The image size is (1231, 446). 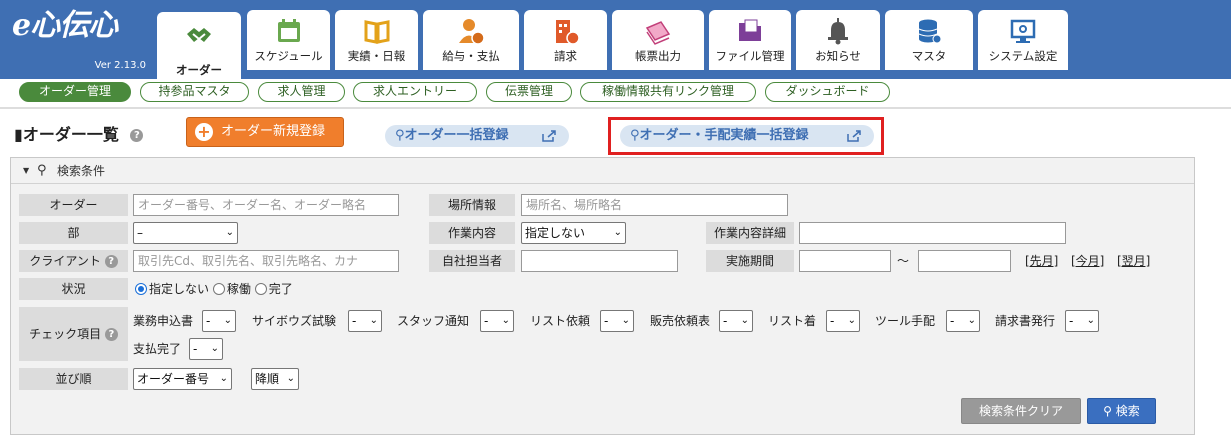 What do you see at coordinates (157, 349) in the screenshot?
I see `check-label: 支払完了` at bounding box center [157, 349].